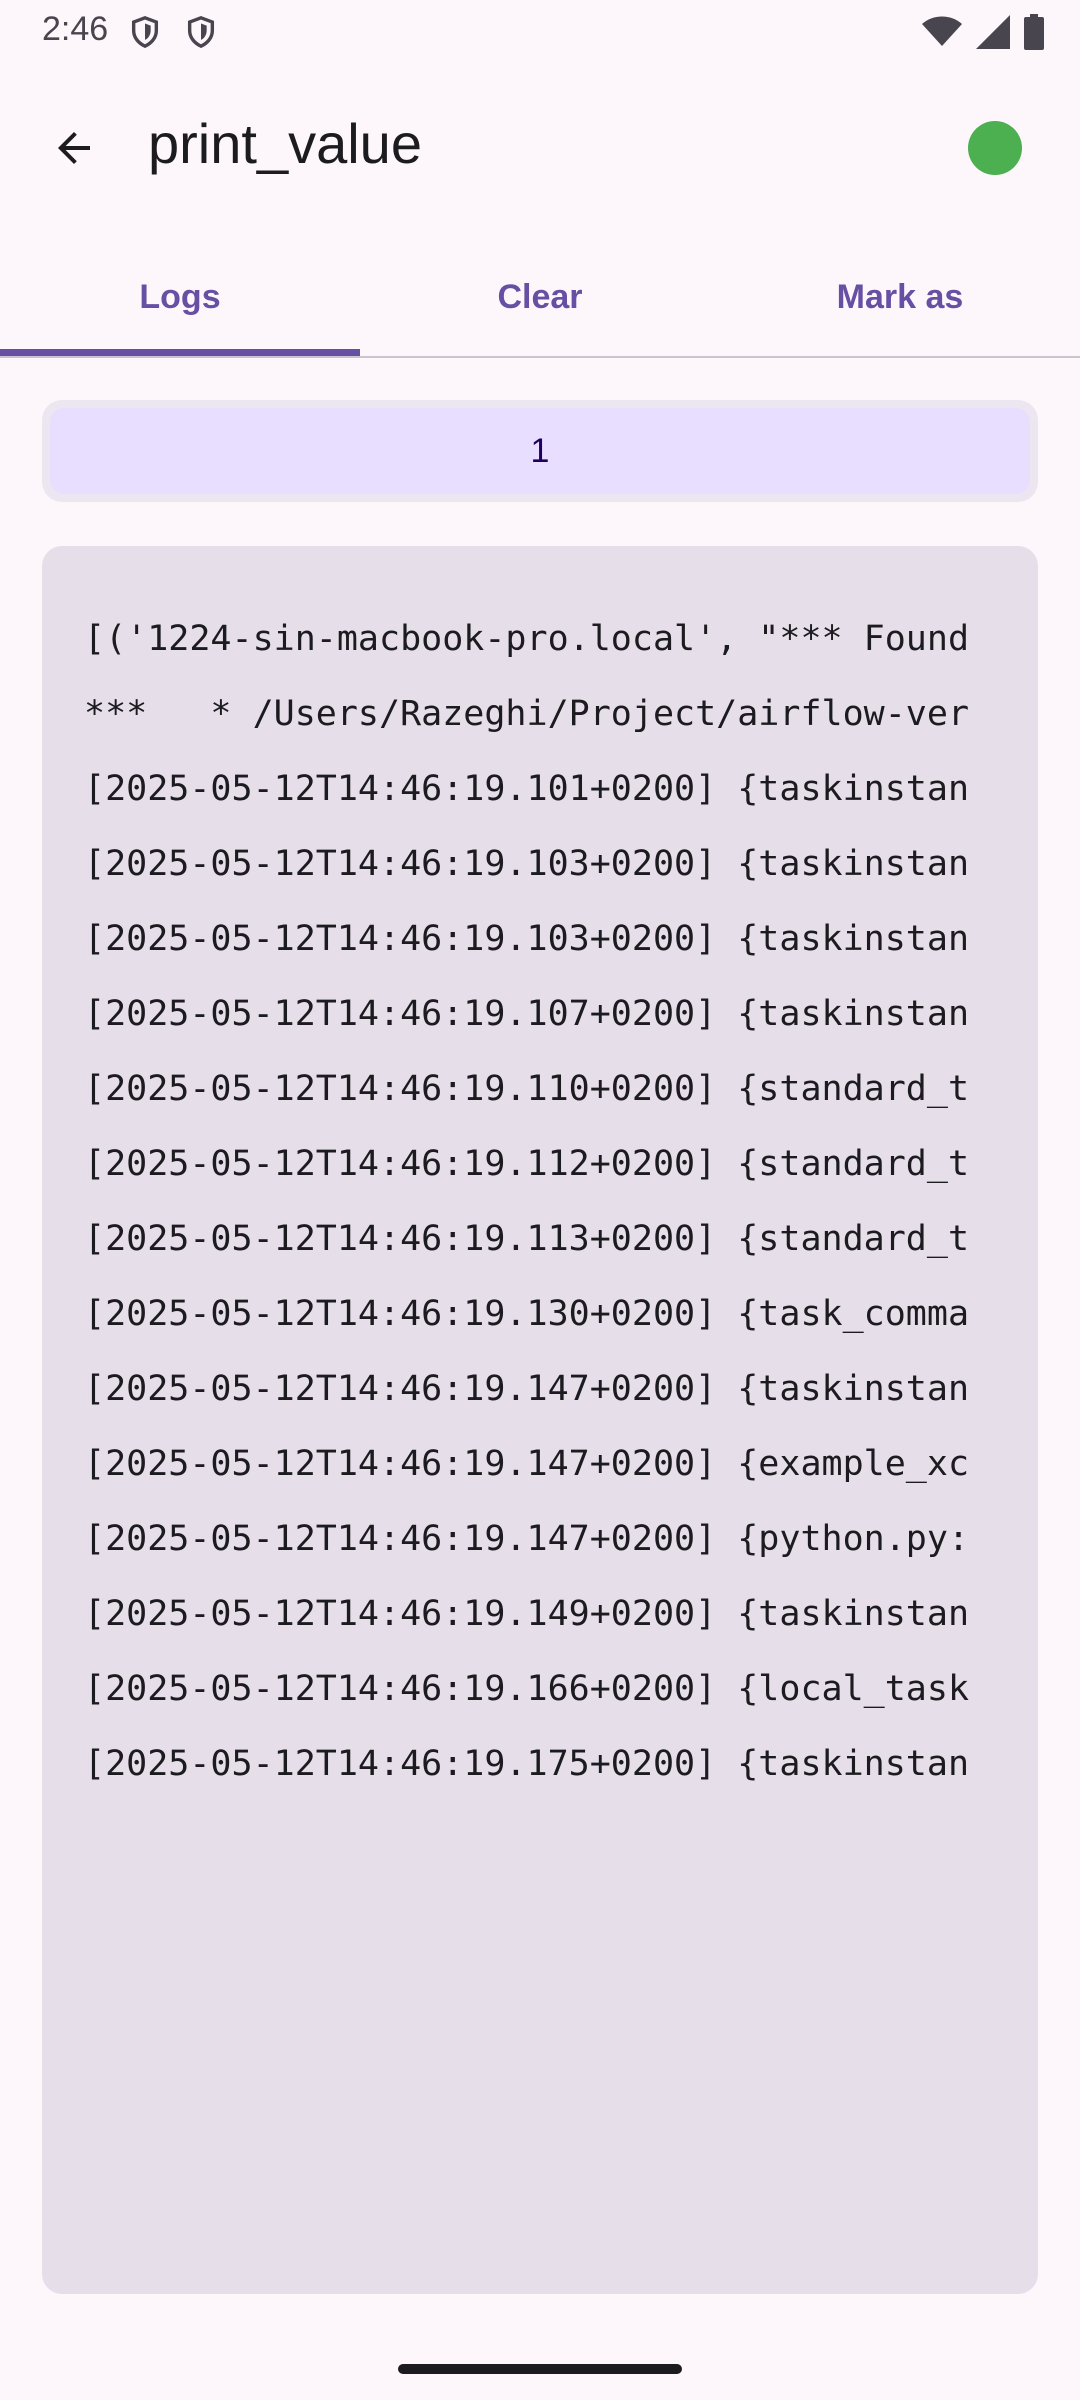 Image resolution: width=1080 pixels, height=2400 pixels. I want to click on attempt-selector: 1, so click(540, 451).